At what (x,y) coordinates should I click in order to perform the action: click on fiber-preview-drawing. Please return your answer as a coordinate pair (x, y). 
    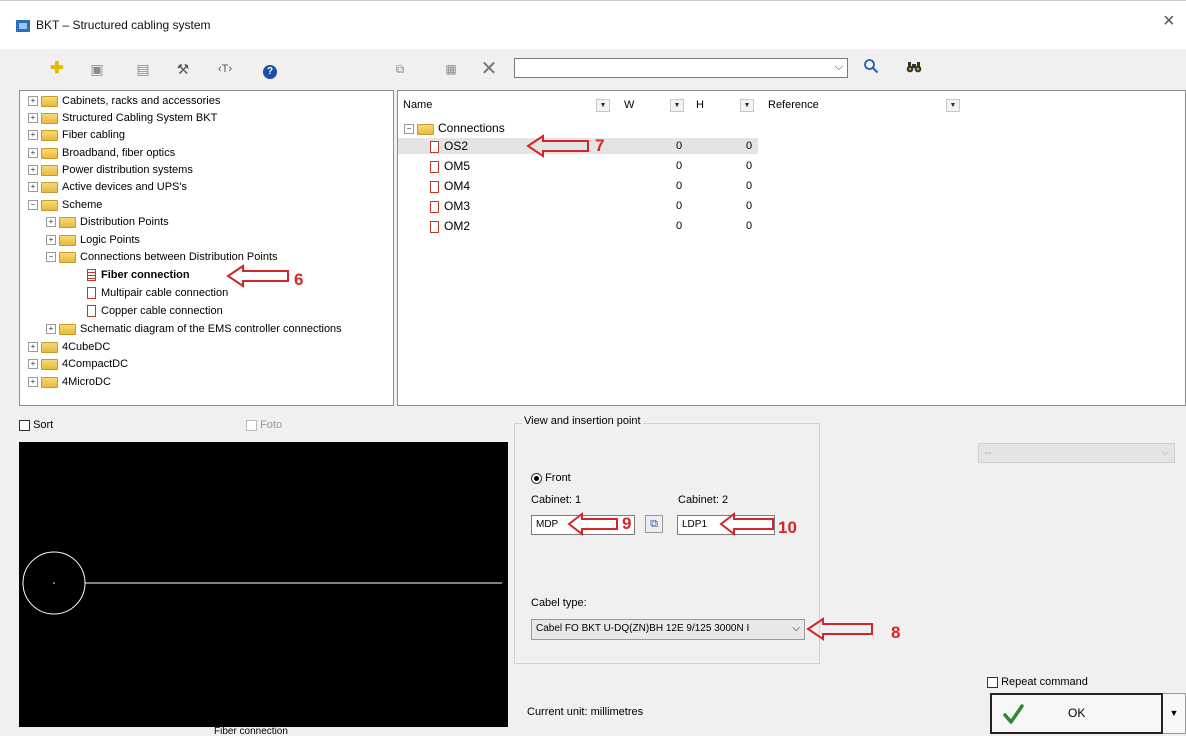
    Looking at the image, I should click on (262, 583).